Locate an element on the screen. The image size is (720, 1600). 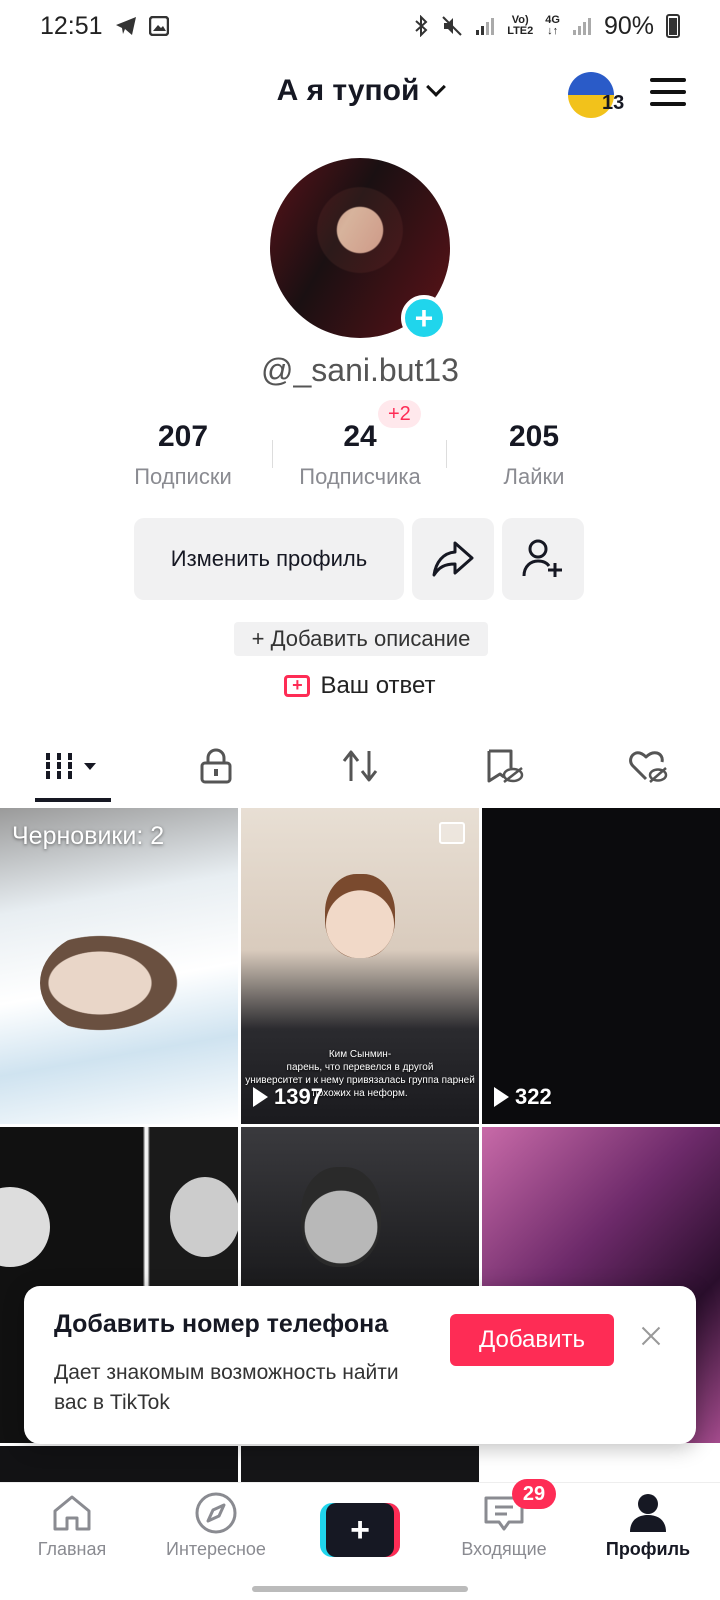
nav-inbox: Входящие is located at coordinates (504, 1525).